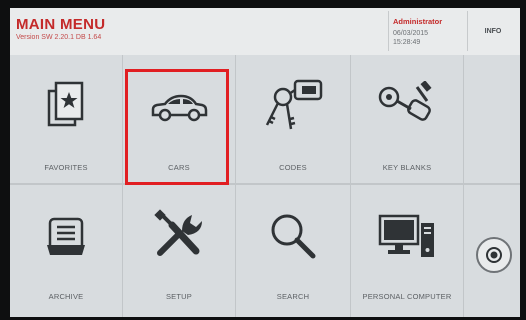  Describe the element at coordinates (66, 296) in the screenshot. I see `tile-archive-label: ARCHIVE` at that location.